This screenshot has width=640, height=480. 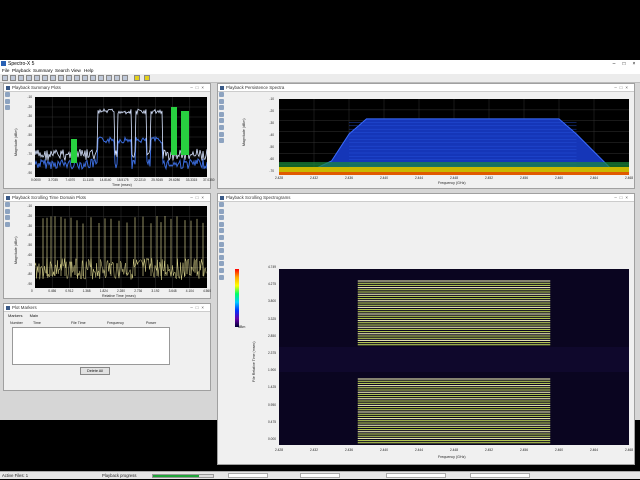 What do you see at coordinates (101, 78) in the screenshot?
I see `grid-icon` at bounding box center [101, 78].